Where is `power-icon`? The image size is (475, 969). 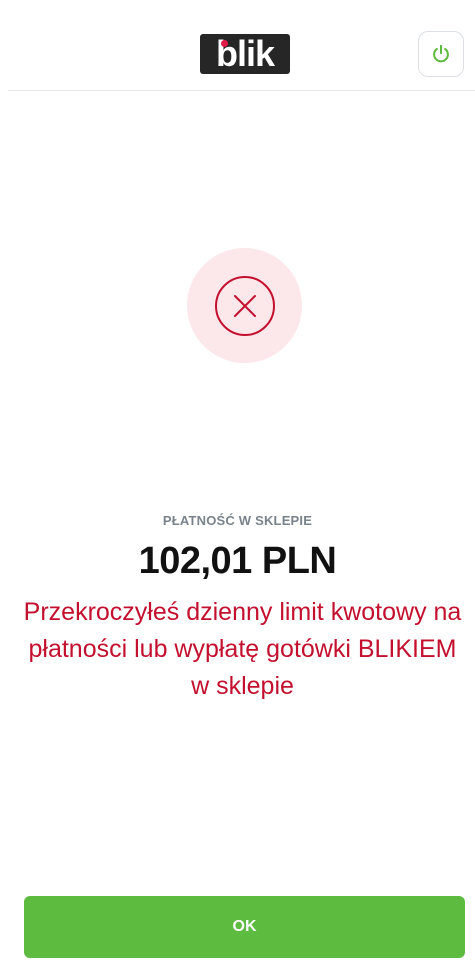 power-icon is located at coordinates (441, 53).